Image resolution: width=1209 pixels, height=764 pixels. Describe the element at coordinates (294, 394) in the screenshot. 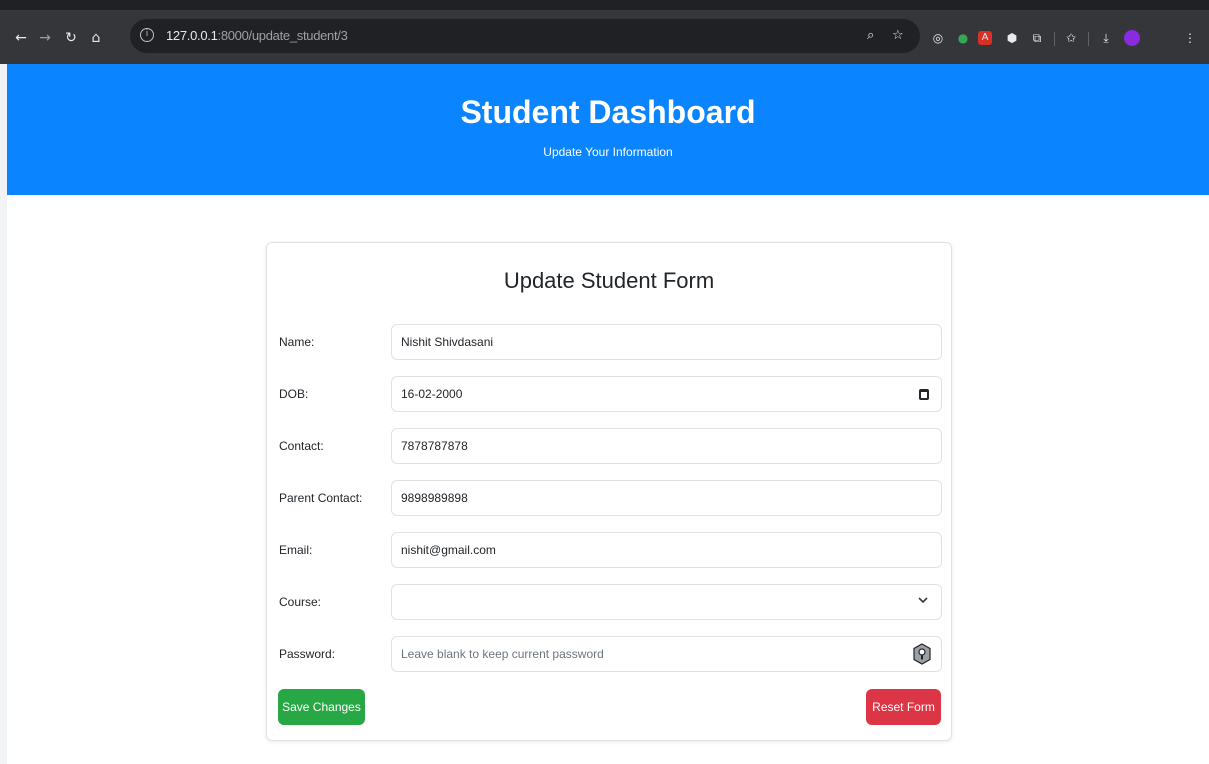

I see `dob-label: DOB:` at that location.